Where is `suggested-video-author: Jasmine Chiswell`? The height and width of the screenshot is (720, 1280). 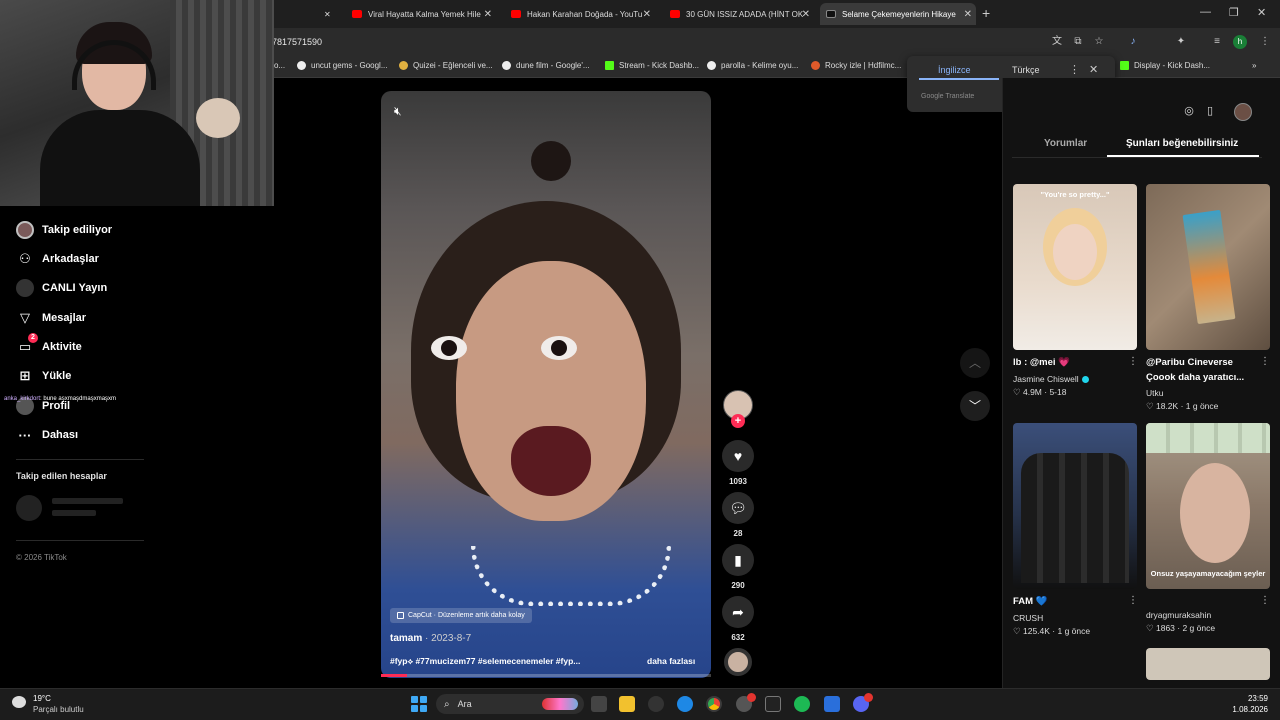
suggested-video-author: Jasmine Chiswell is located at coordinates (1051, 379).